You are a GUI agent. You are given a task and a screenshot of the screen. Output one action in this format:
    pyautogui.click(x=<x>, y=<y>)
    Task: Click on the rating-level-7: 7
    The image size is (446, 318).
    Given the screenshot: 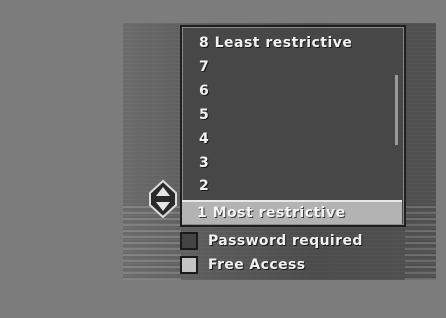 What is the action you would take?
    pyautogui.click(x=204, y=67)
    